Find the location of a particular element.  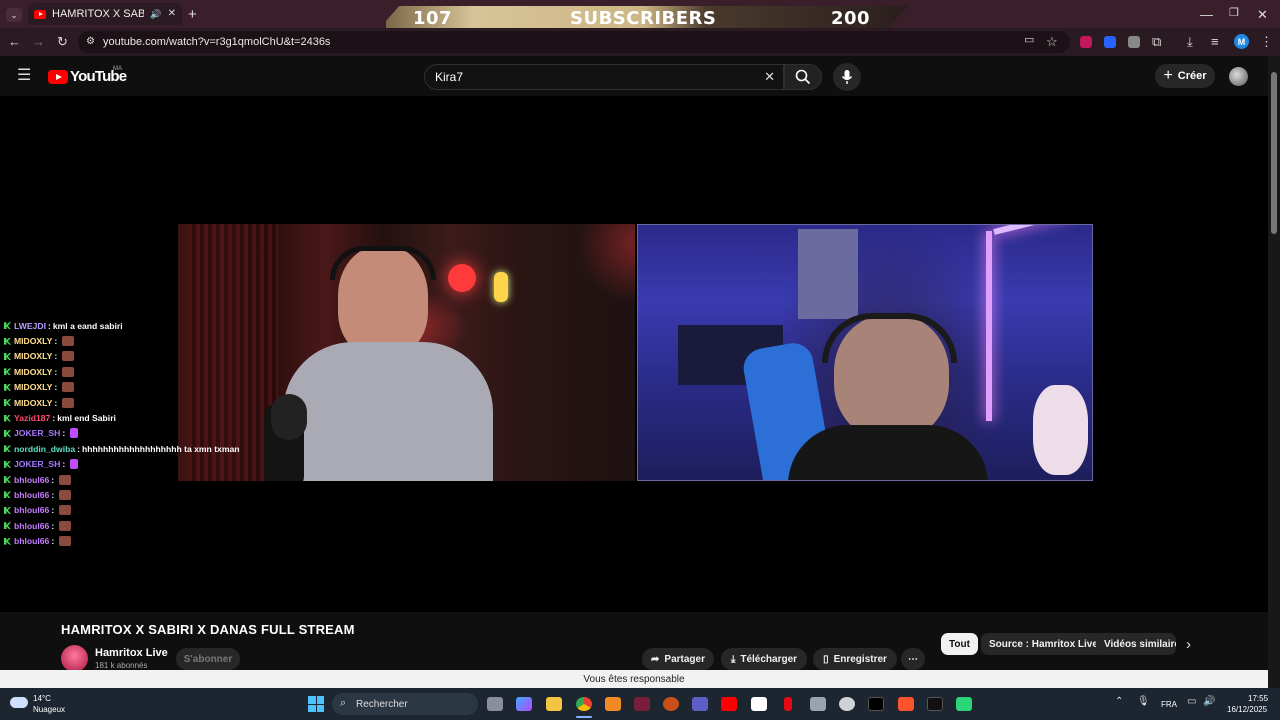

browser-tab-youtube: HAMRITOX X SABIRI X DAN 🔊 ✕ is located at coordinates (105, 14).